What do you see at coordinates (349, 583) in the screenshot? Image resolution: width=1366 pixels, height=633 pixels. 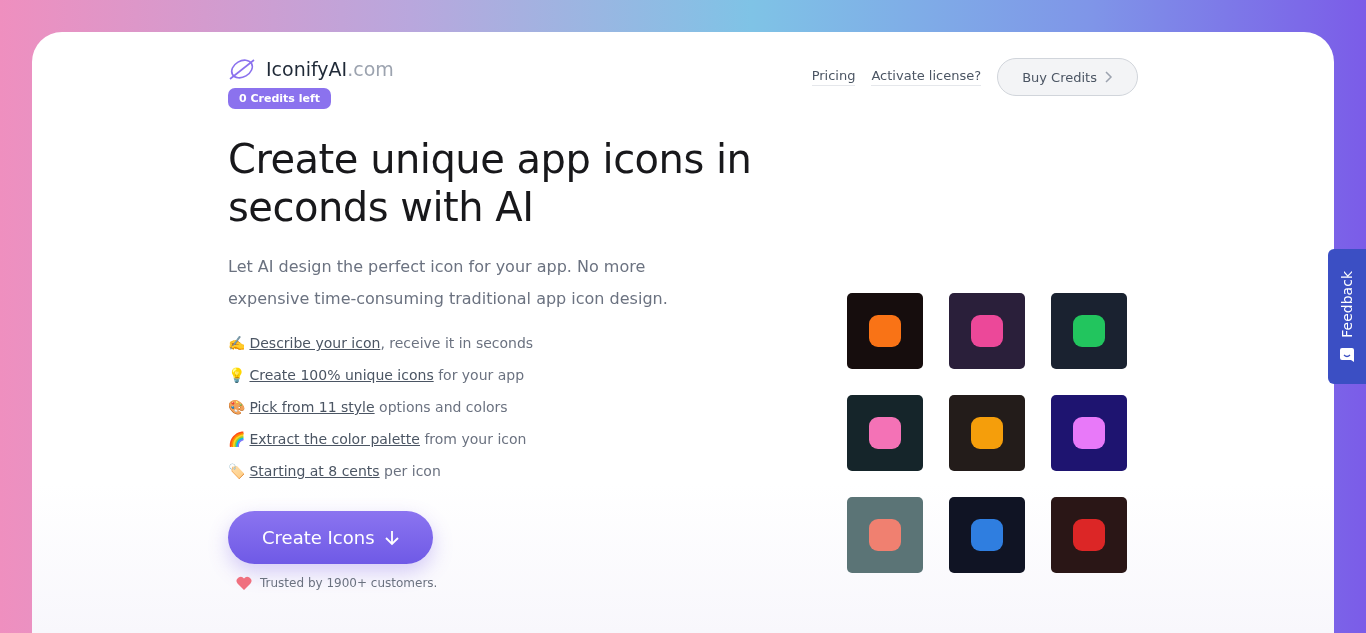 I see `trust-text: Trusted by 1900+ customers.` at bounding box center [349, 583].